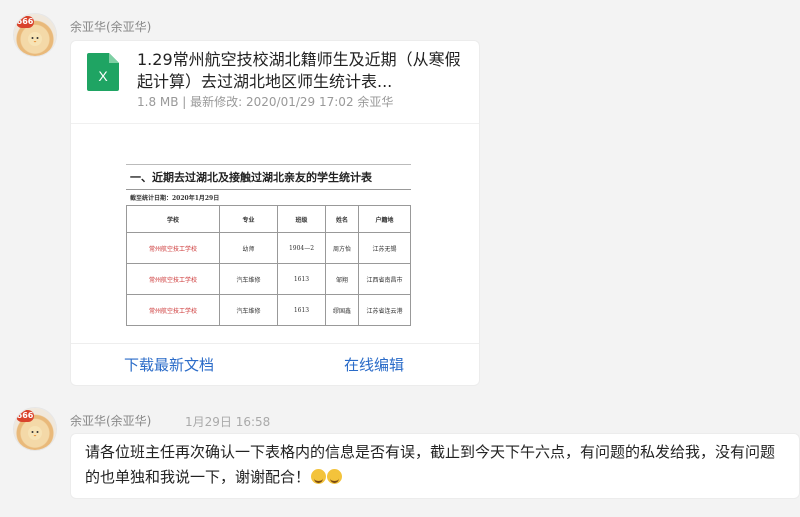 The width and height of the screenshot is (800, 517). Describe the element at coordinates (248, 248) in the screenshot. I see `table-cell: 幼师` at that location.